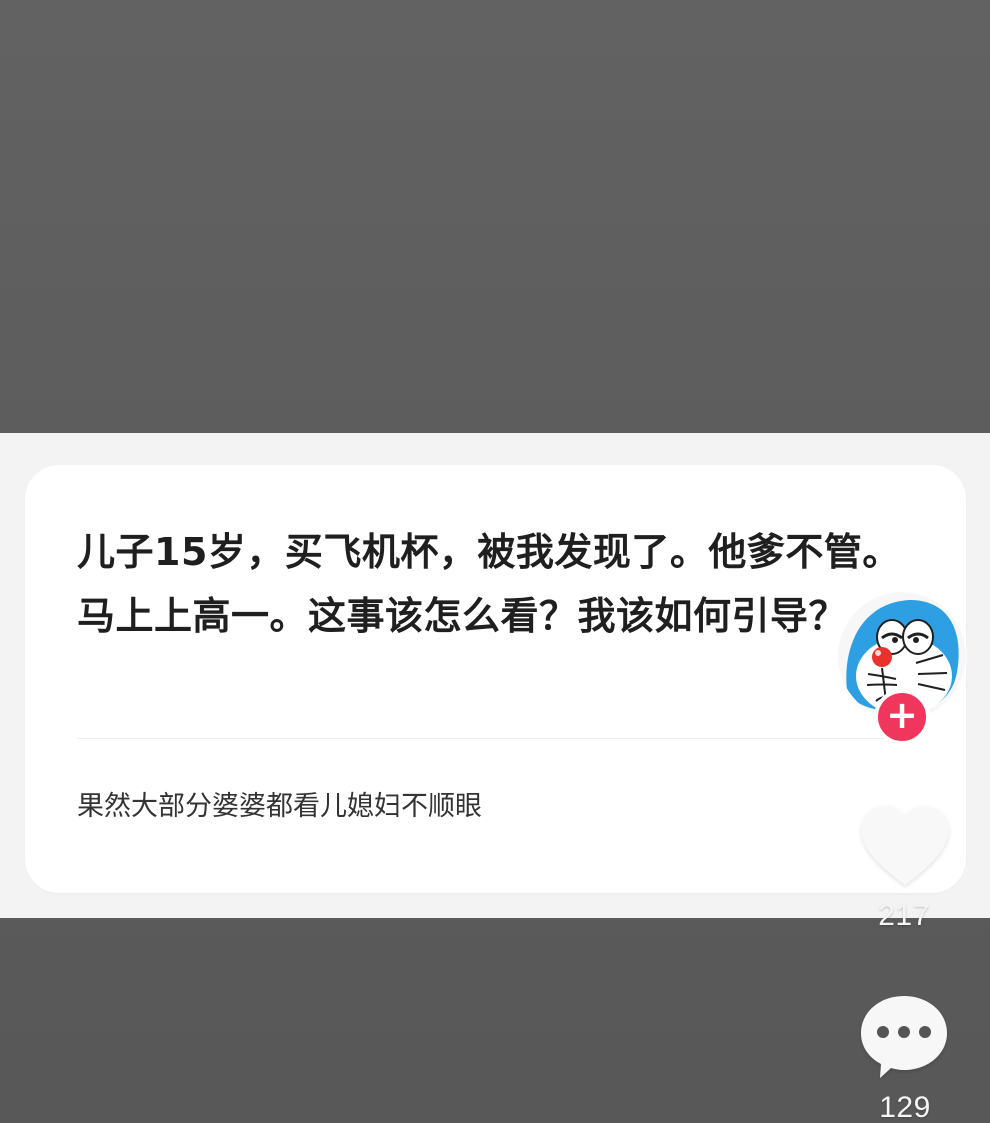 The height and width of the screenshot is (1123, 990). Describe the element at coordinates (904, 915) in the screenshot. I see `like-count: 217` at that location.